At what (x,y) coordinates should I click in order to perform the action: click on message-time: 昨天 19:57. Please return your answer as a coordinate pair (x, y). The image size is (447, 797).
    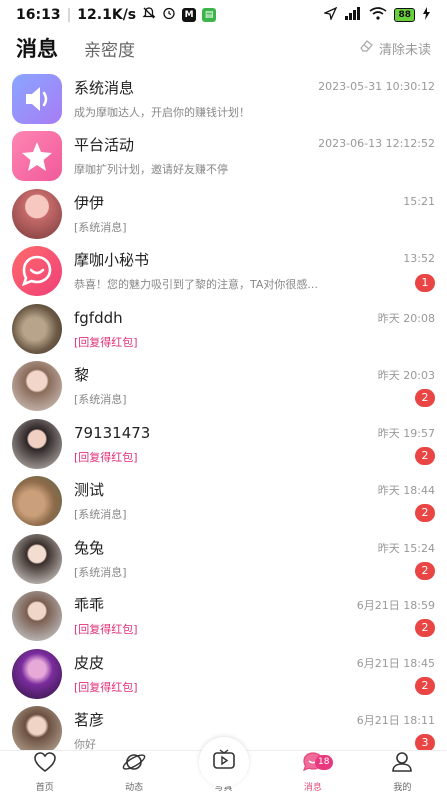
    Looking at the image, I should click on (406, 433).